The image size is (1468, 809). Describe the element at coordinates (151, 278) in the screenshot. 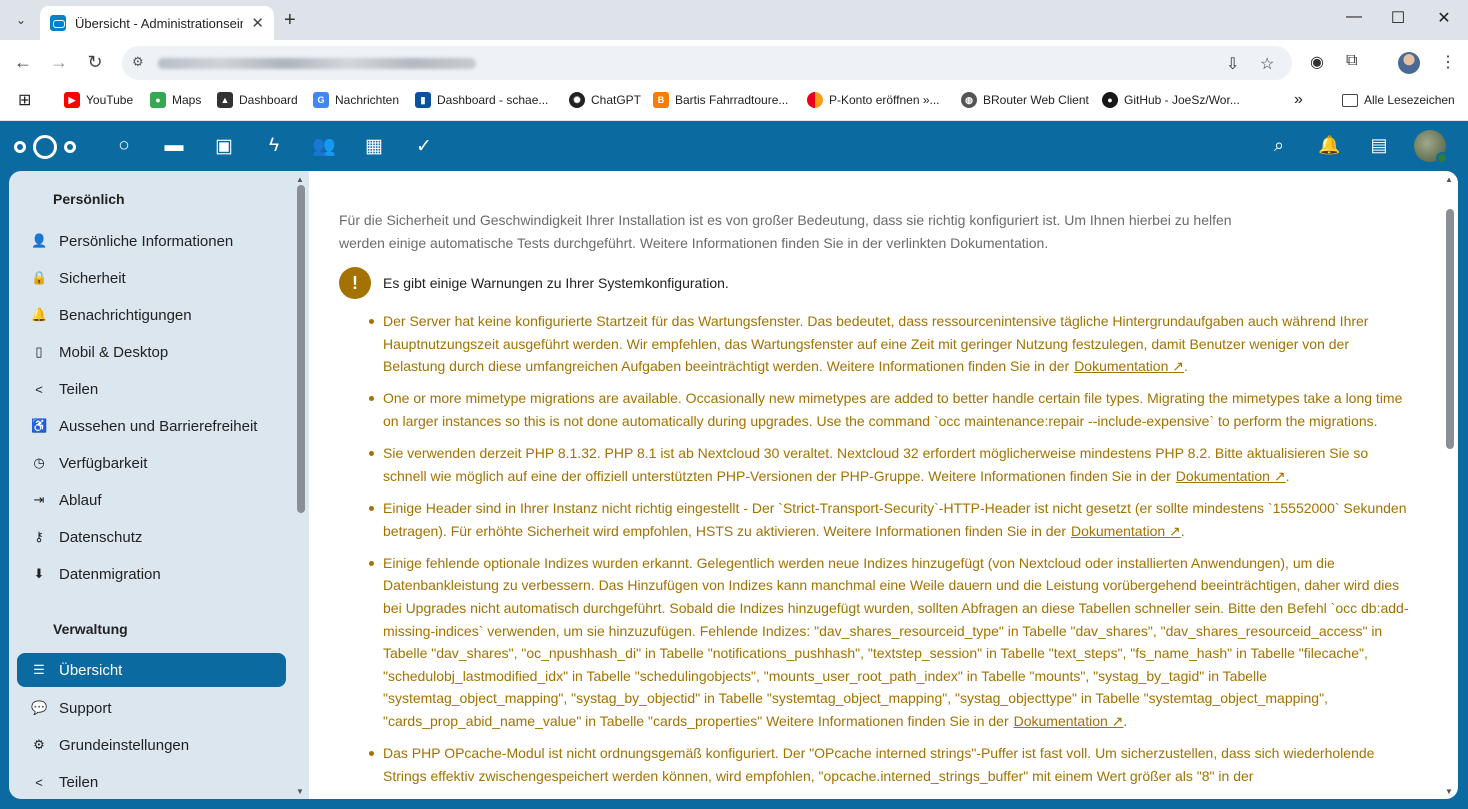

I see `sidebar-item-security: 🔒 Sicherheit` at that location.